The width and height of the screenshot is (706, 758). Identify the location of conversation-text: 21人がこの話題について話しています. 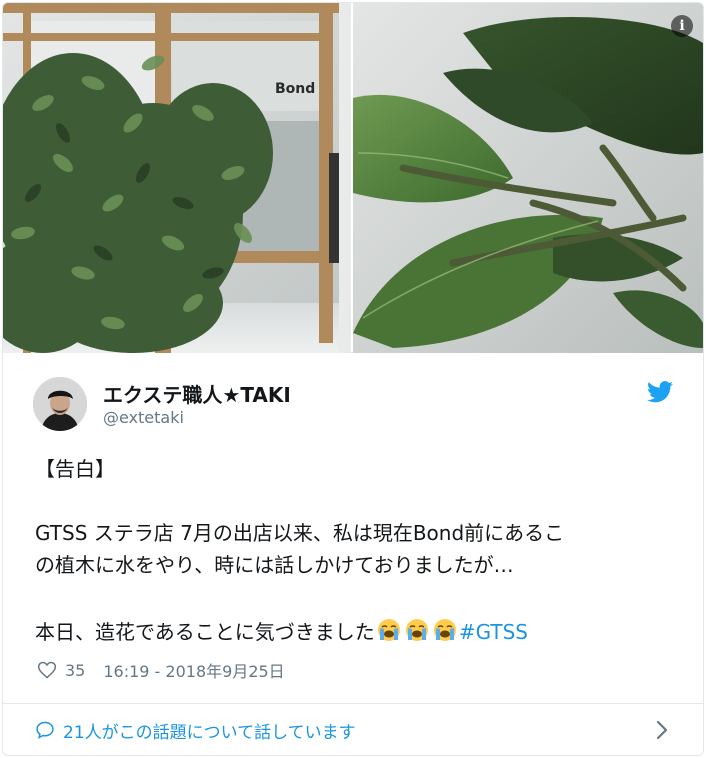
(209, 732).